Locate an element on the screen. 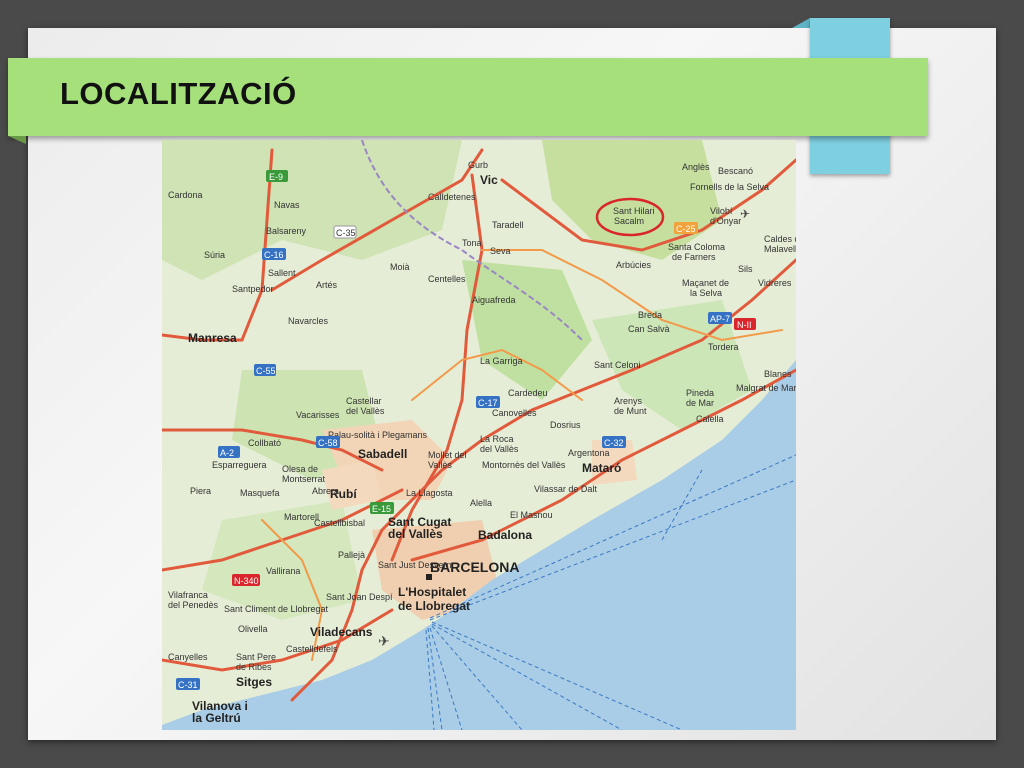 The height and width of the screenshot is (768, 1024). label-moia: Moià is located at coordinates (400, 267).